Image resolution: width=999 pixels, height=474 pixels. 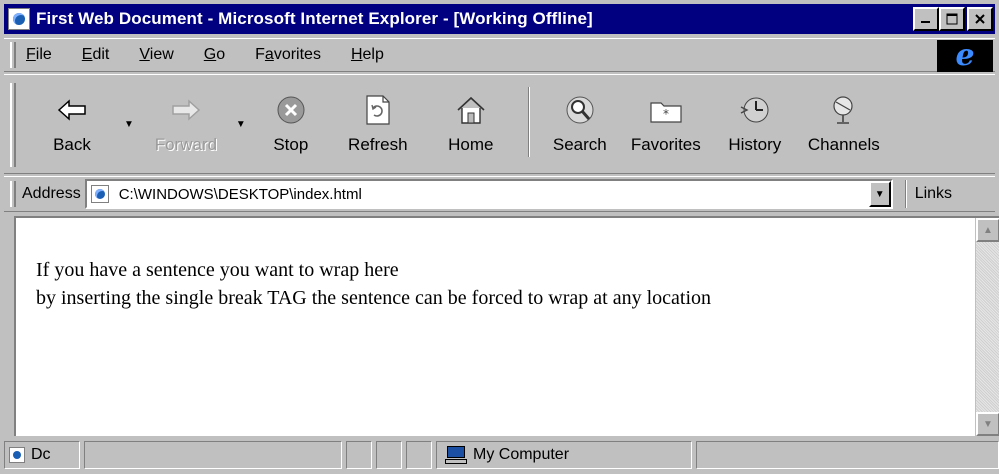 I want to click on history-button: History, so click(x=755, y=121).